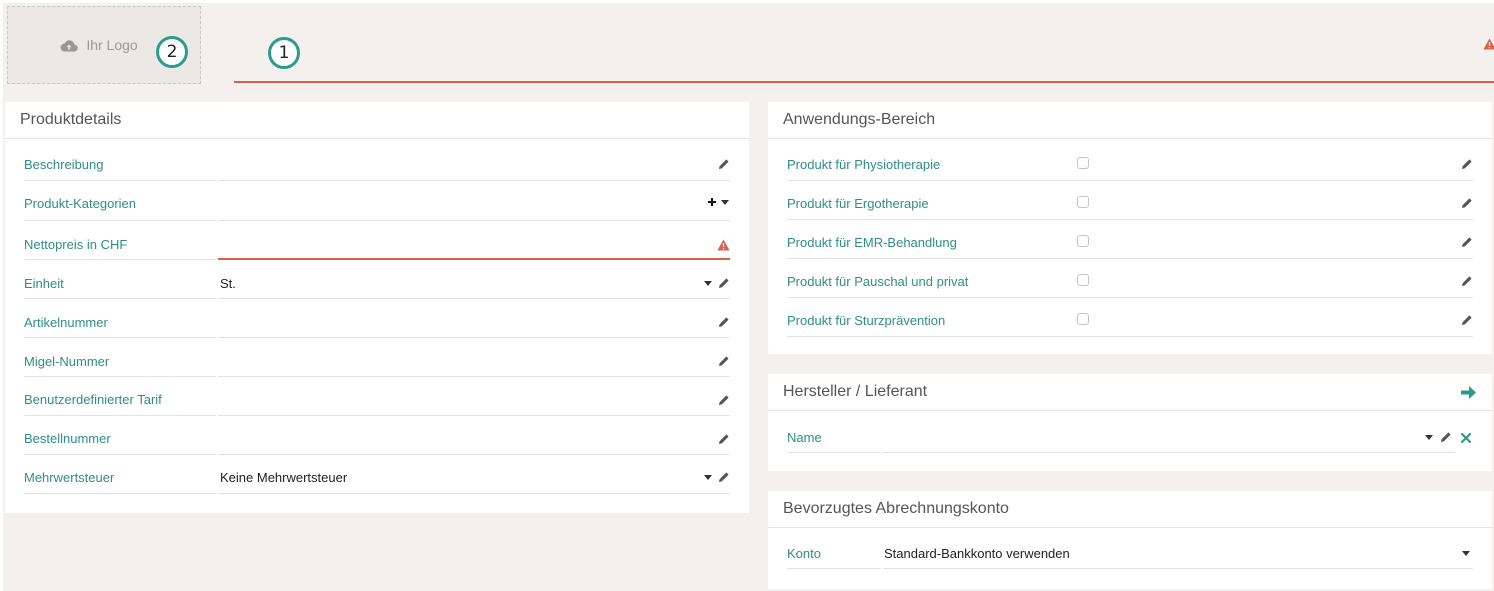 The height and width of the screenshot is (591, 1494). What do you see at coordinates (284, 53) in the screenshot?
I see `callout-number-1: 1` at bounding box center [284, 53].